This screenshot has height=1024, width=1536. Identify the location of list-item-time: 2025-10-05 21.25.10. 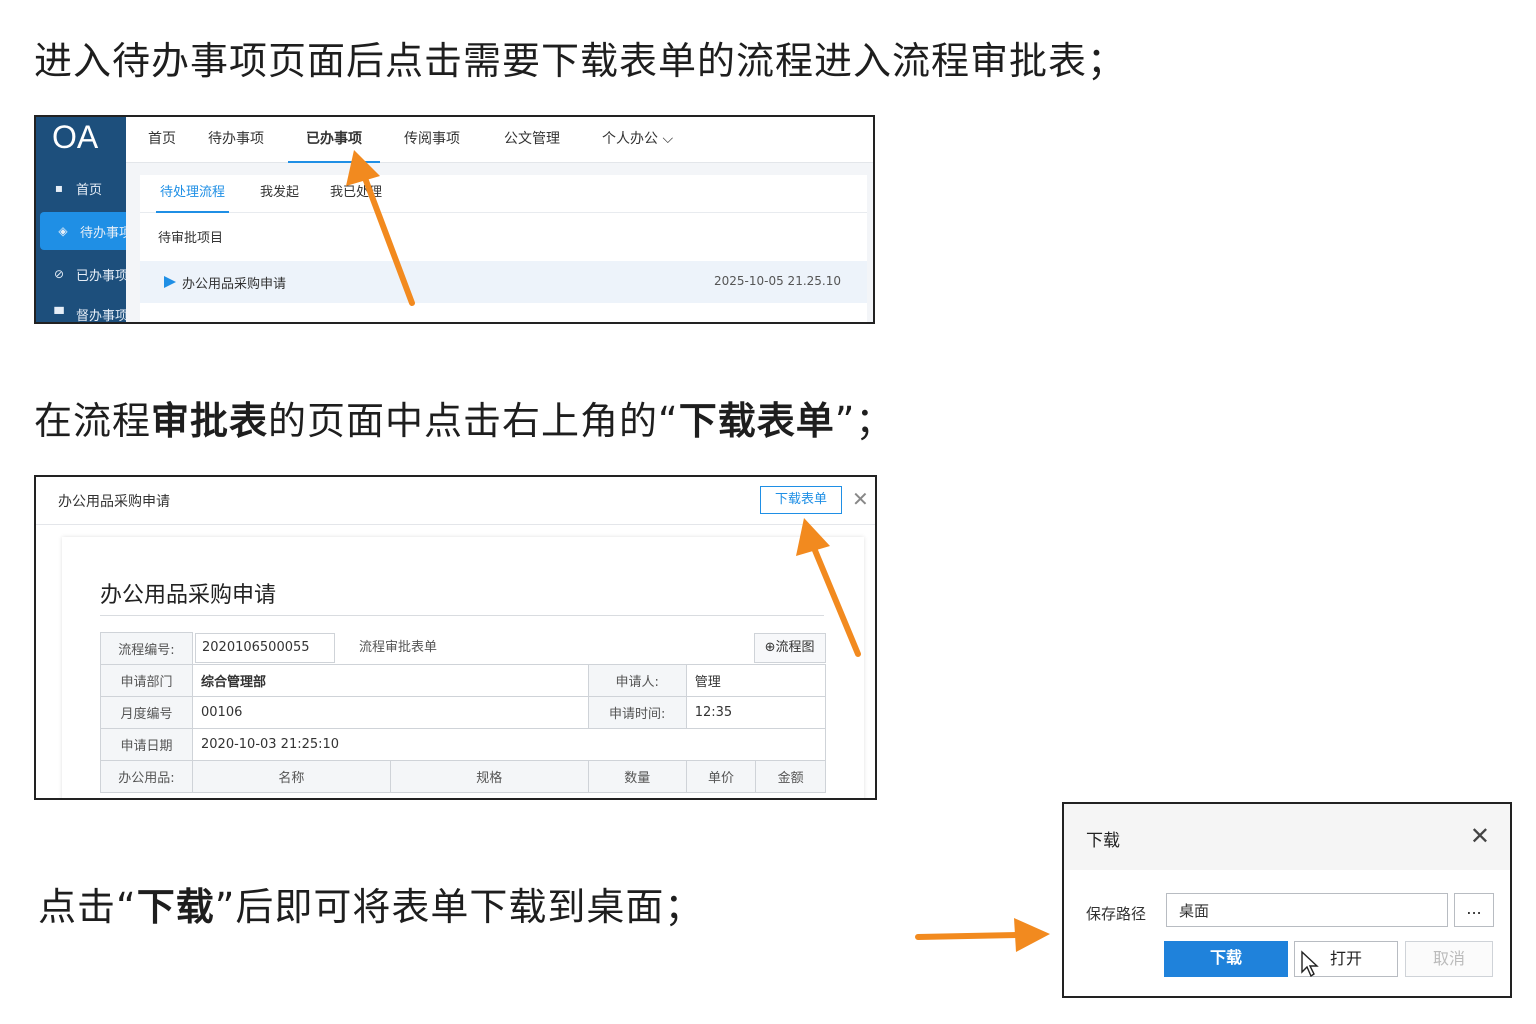
(777, 281).